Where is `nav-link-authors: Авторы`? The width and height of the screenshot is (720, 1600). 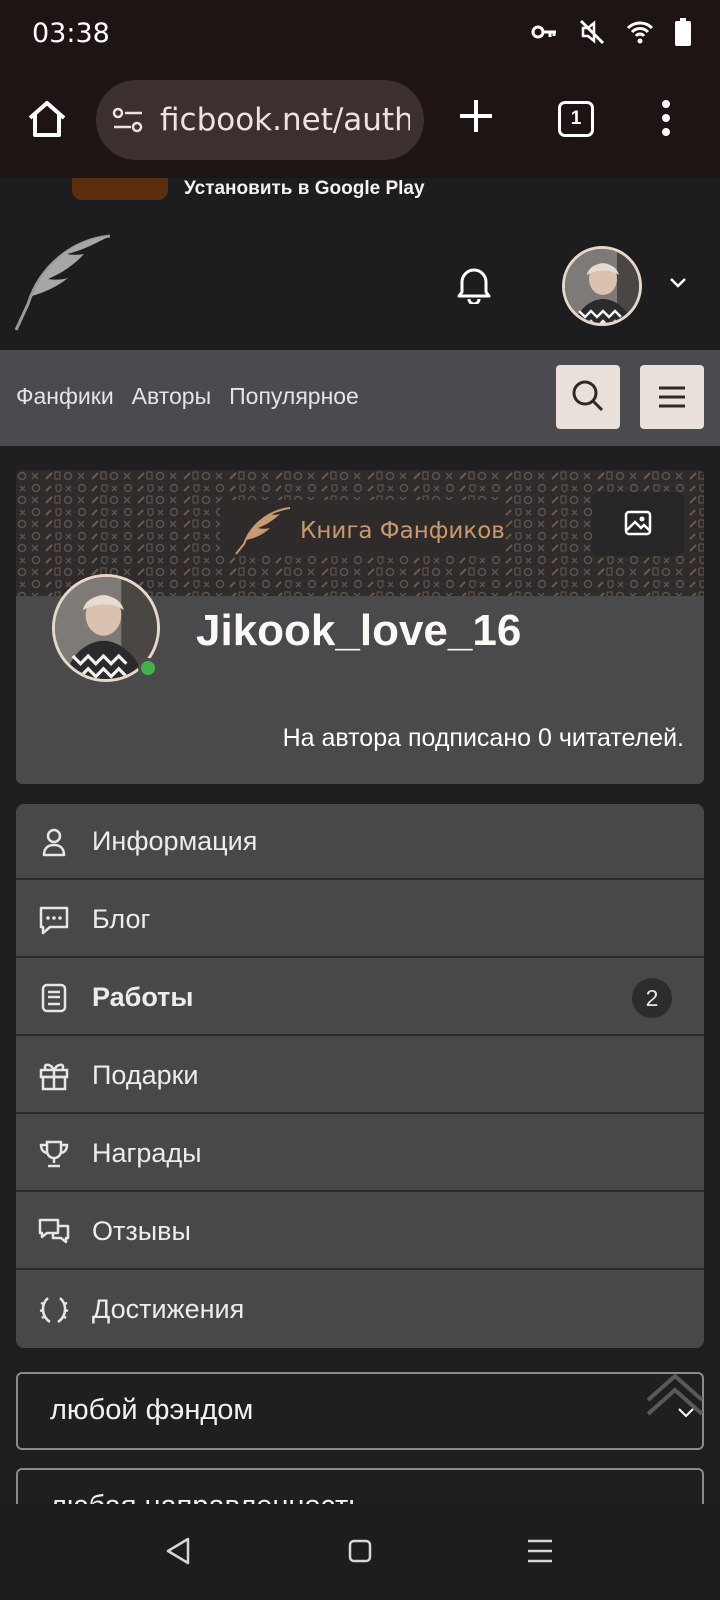 nav-link-authors: Авторы is located at coordinates (171, 396).